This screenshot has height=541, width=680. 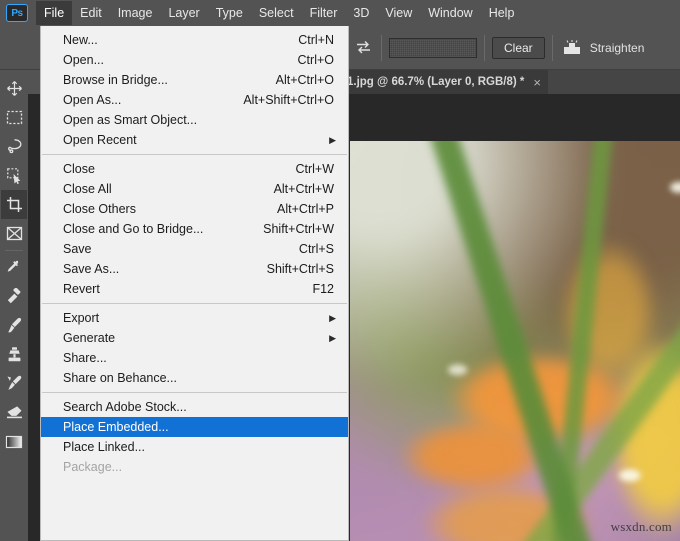 What do you see at coordinates (194, 209) in the screenshot?
I see `menu-item-close-others: Close Others Alt+Ctrl+P` at bounding box center [194, 209].